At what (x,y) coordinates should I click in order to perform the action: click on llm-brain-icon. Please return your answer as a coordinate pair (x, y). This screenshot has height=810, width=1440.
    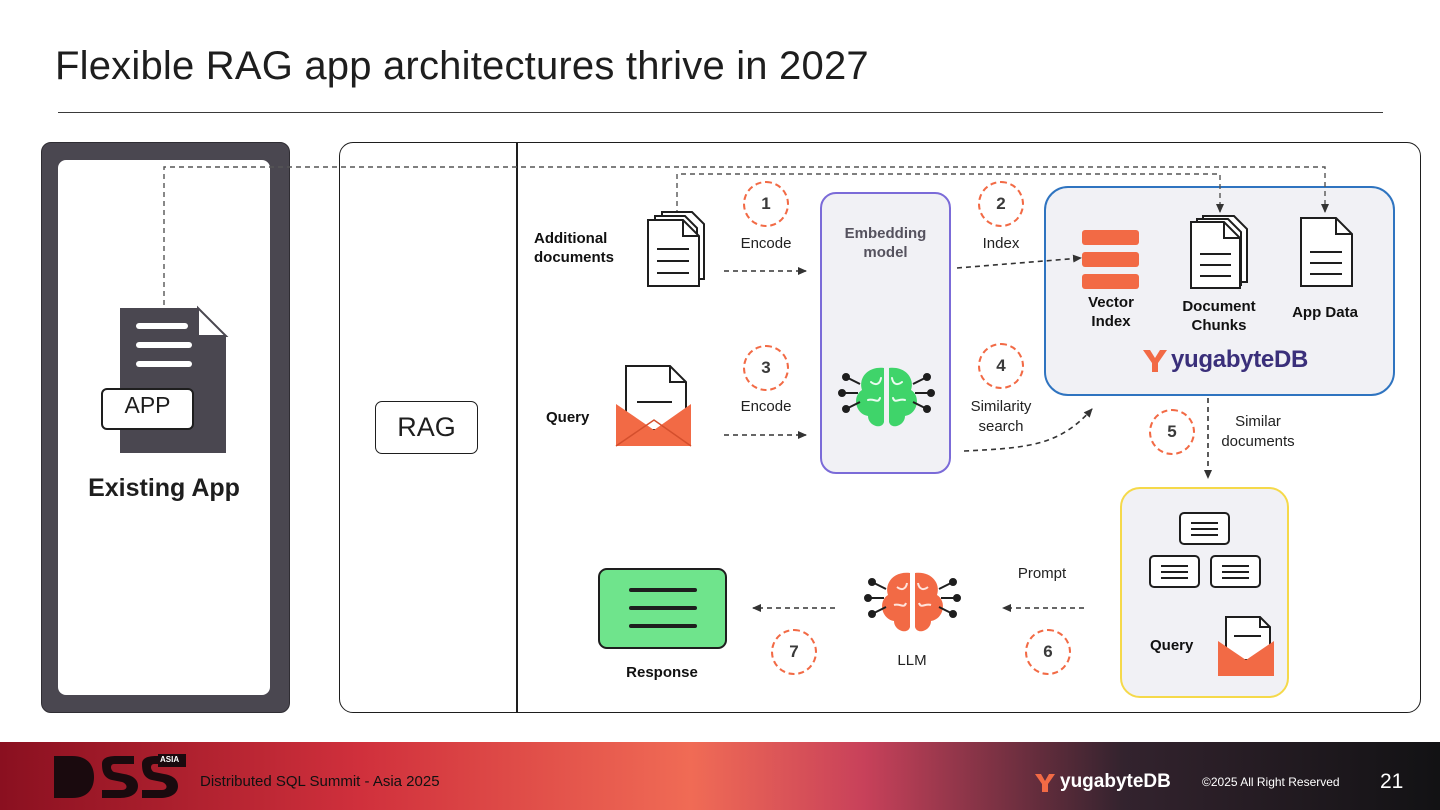
    Looking at the image, I should click on (912, 602).